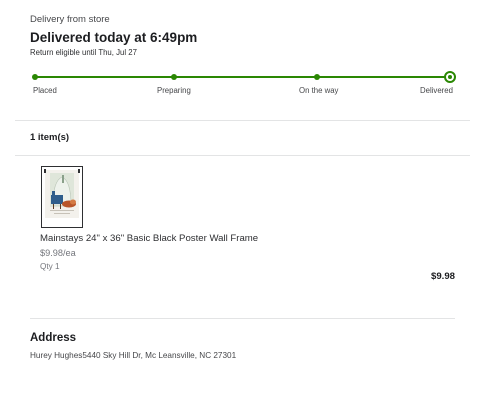 Image resolution: width=500 pixels, height=404 pixels. I want to click on step-dot-delivered, so click(450, 77).